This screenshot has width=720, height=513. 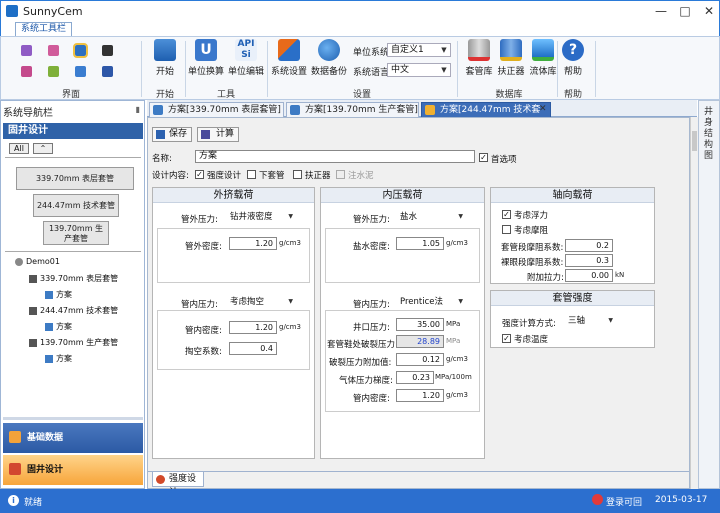 I want to click on density-unit: g/cm3, so click(x=457, y=395).